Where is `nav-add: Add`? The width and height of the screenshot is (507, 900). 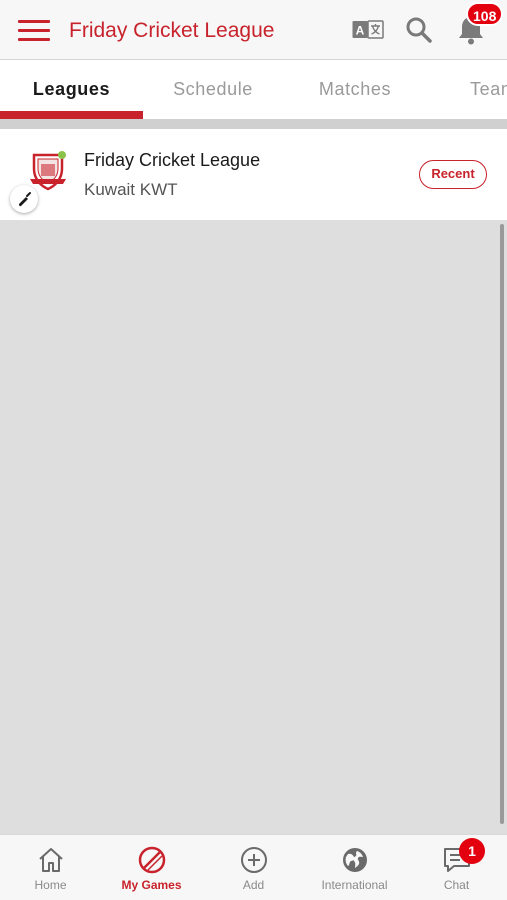 nav-add: Add is located at coordinates (253, 867).